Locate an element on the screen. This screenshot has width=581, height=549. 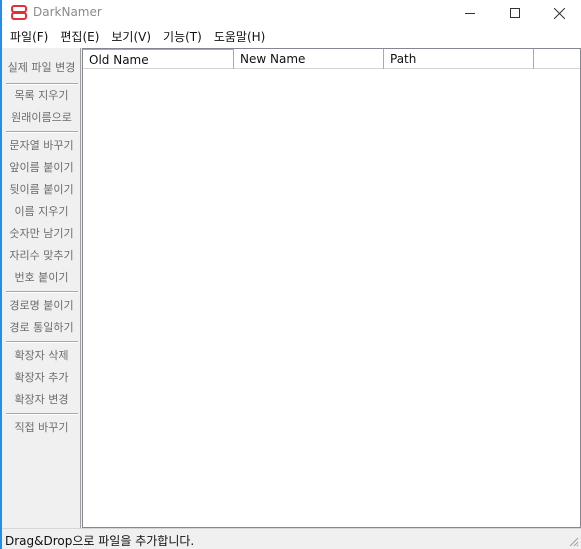
list-header: Old Name New Name Path is located at coordinates (331, 59).